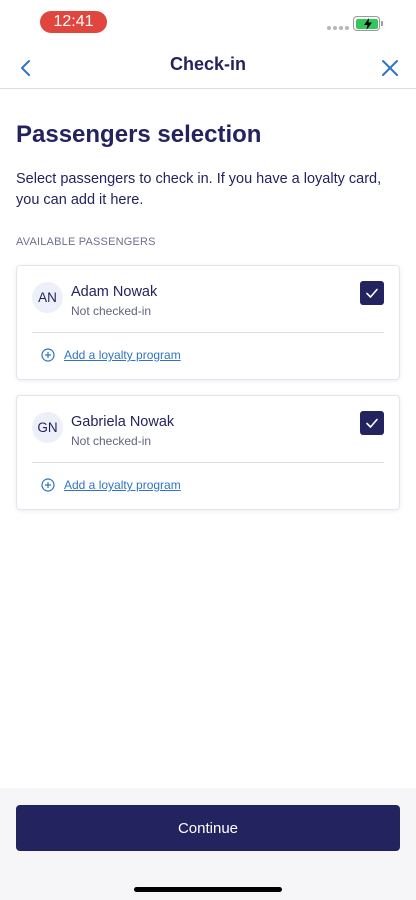  Describe the element at coordinates (47, 297) in the screenshot. I see `avatar: AN` at that location.